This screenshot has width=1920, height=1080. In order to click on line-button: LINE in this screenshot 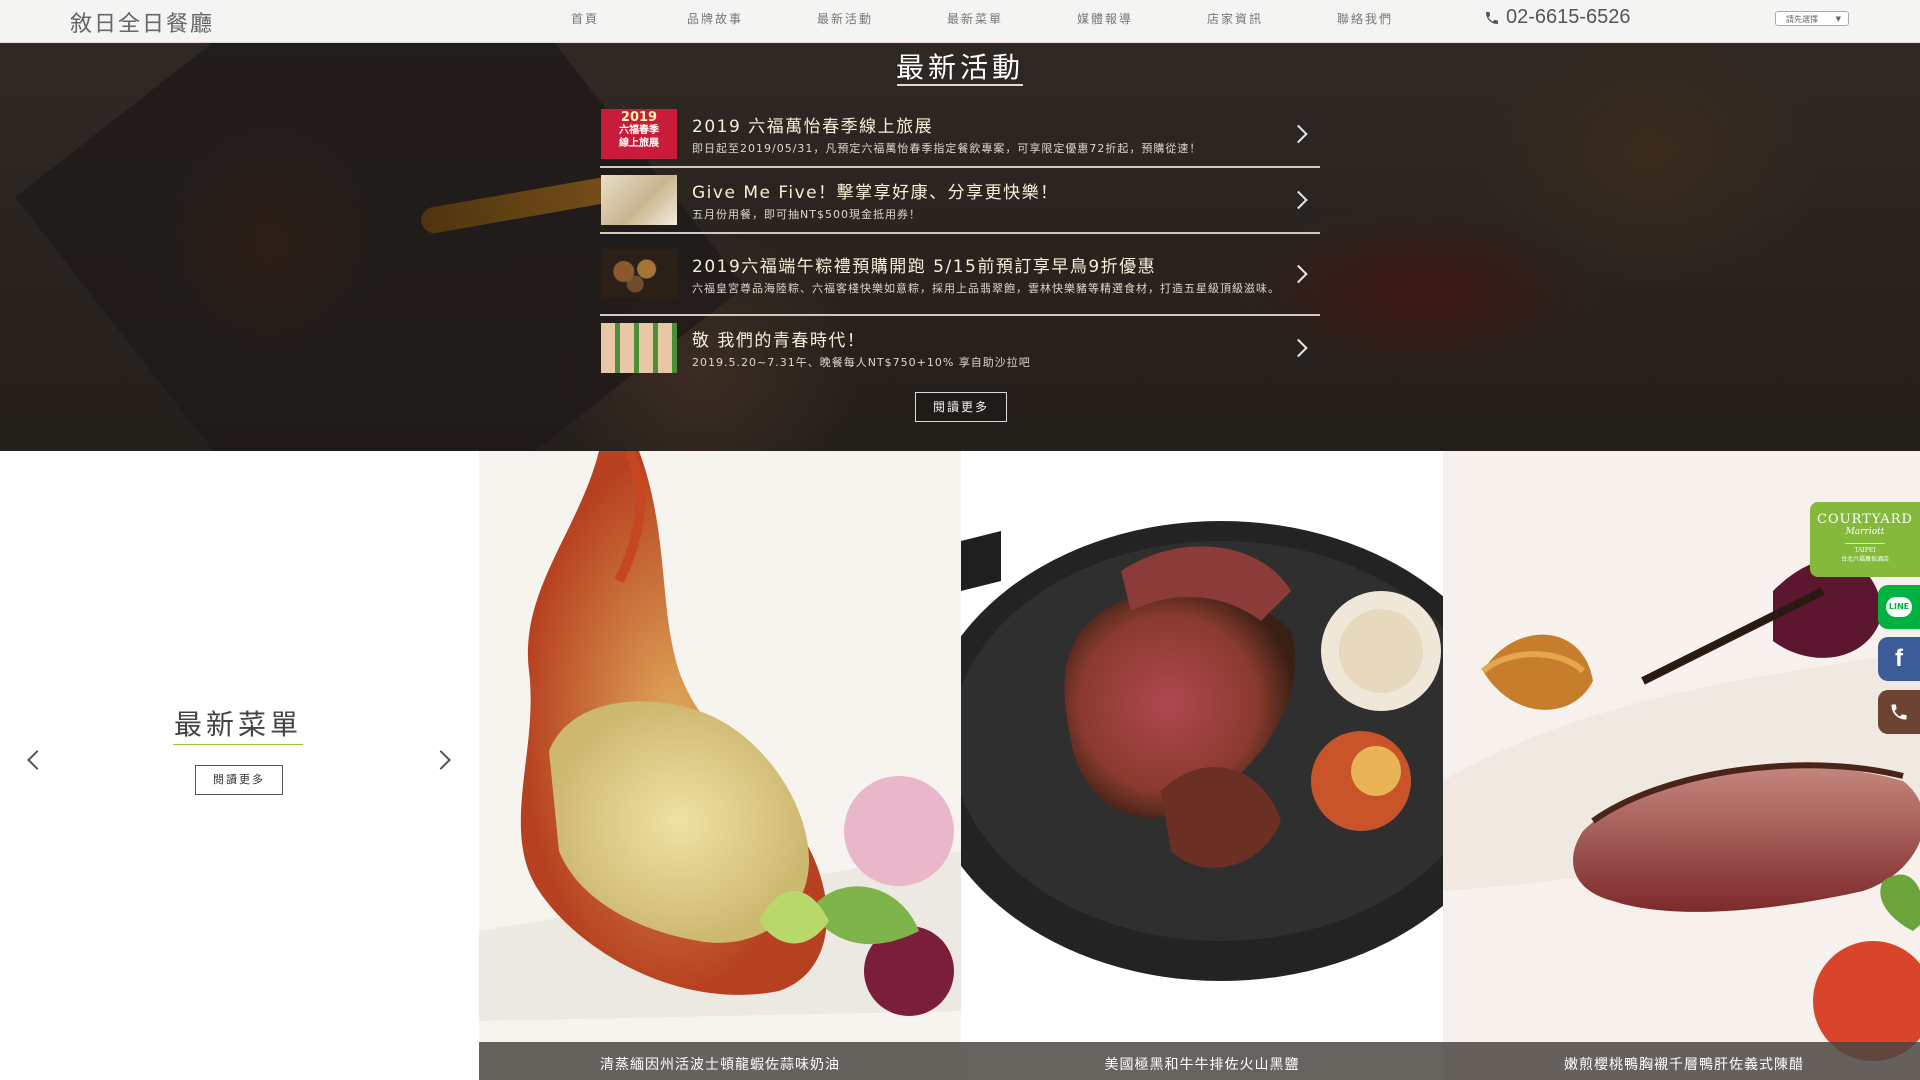, I will do `click(1899, 607)`.